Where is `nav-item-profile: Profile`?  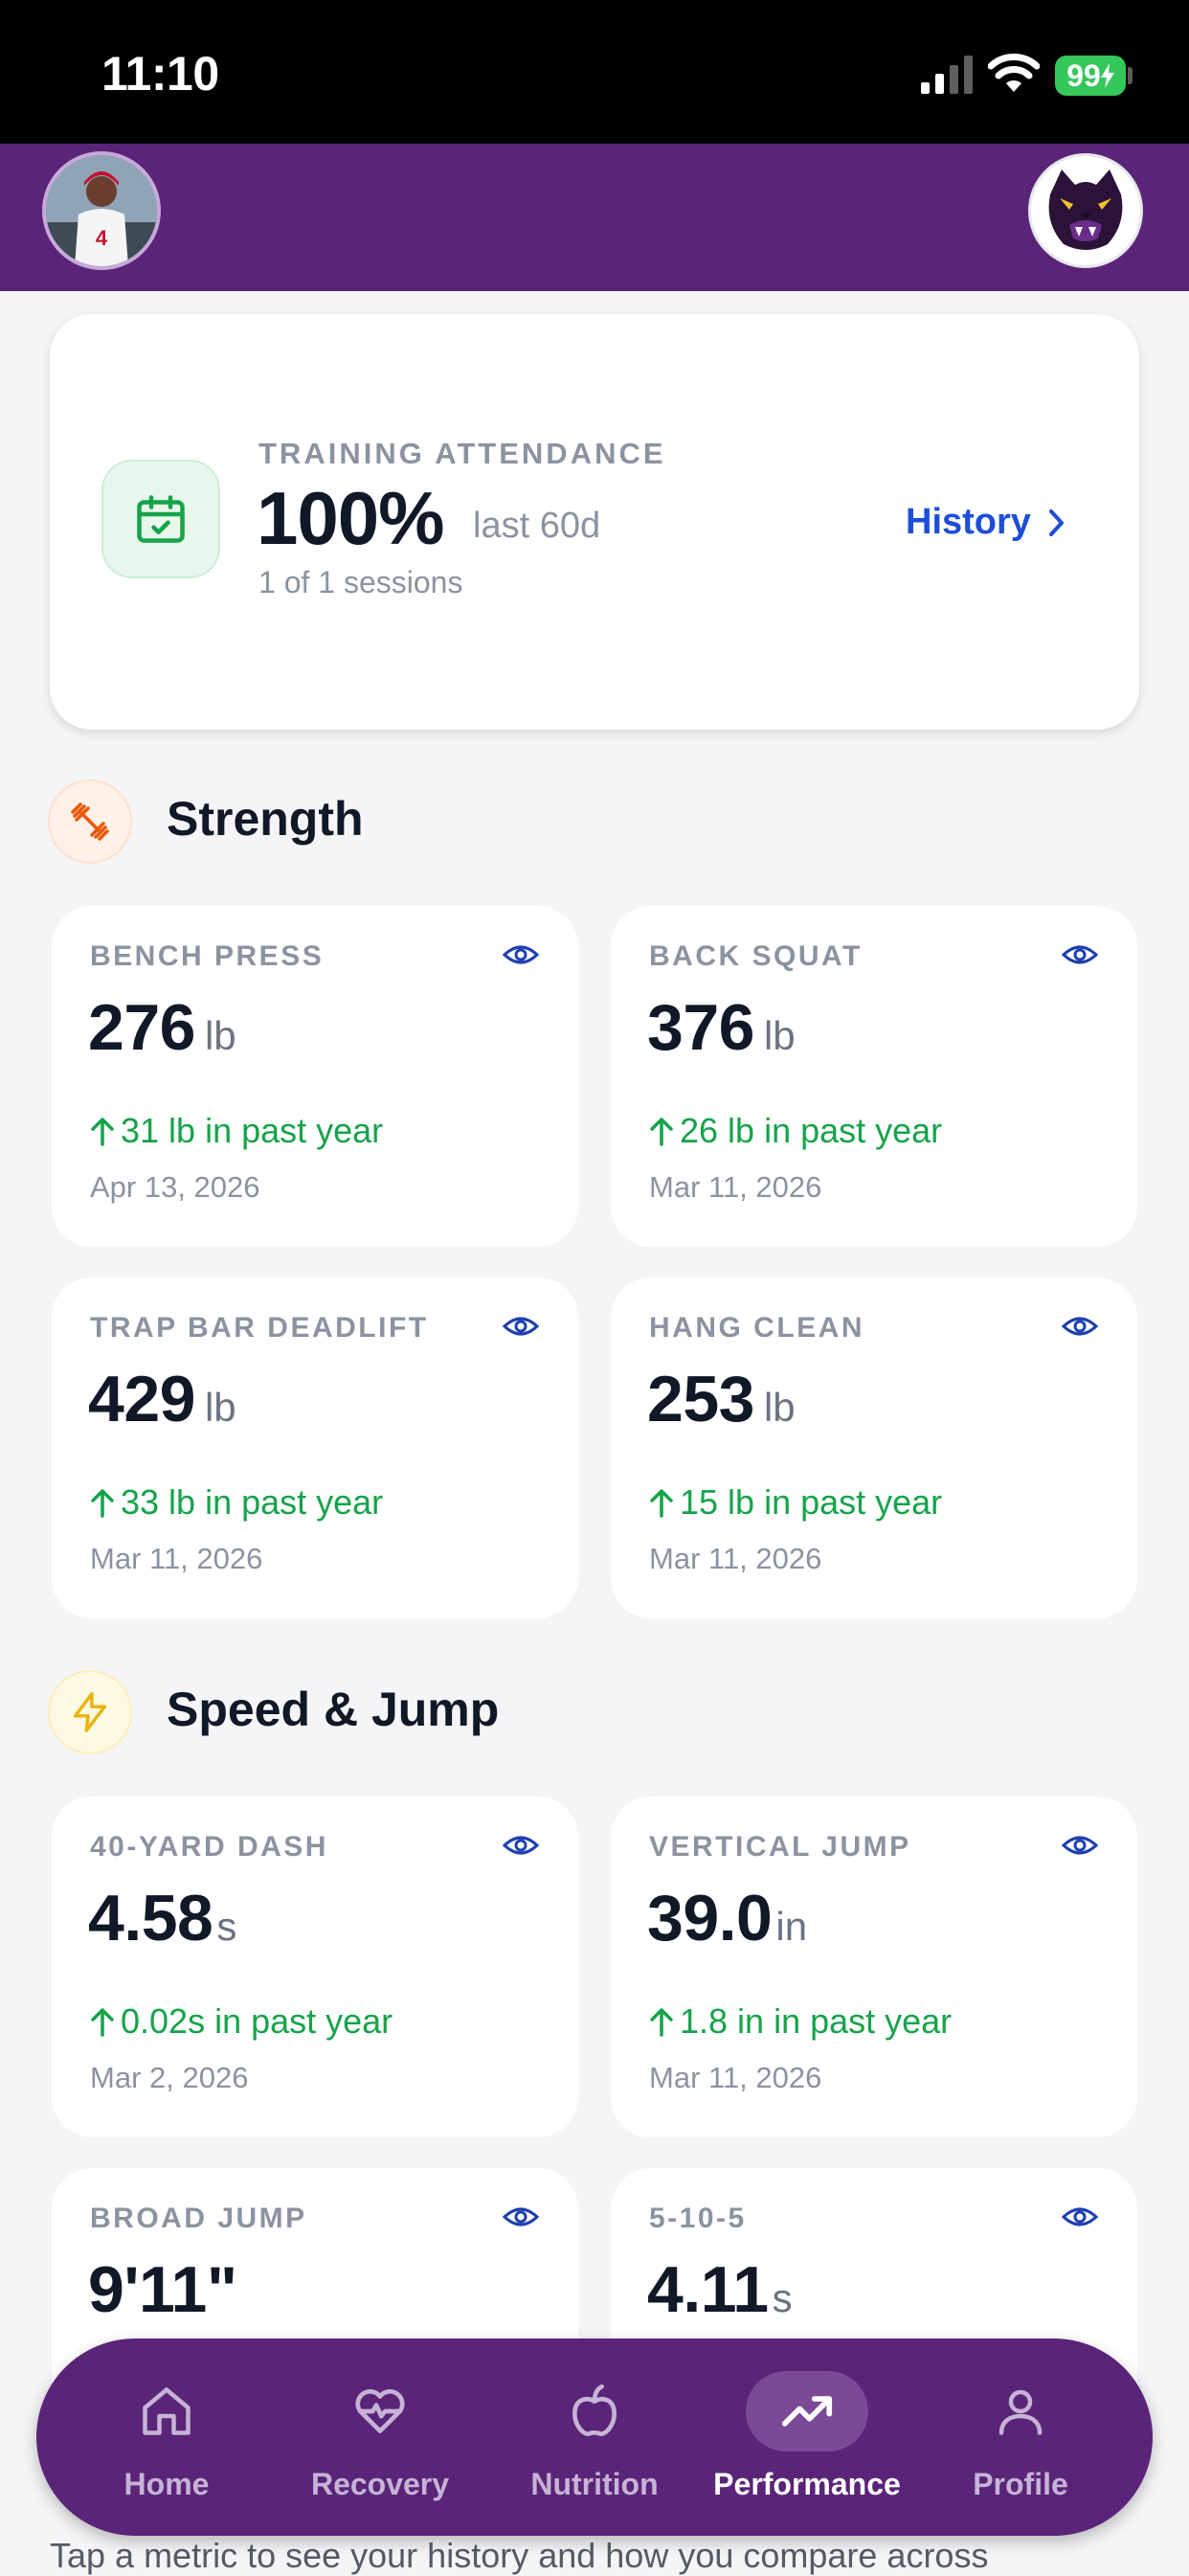
nav-item-profile: Profile is located at coordinates (1020, 2437).